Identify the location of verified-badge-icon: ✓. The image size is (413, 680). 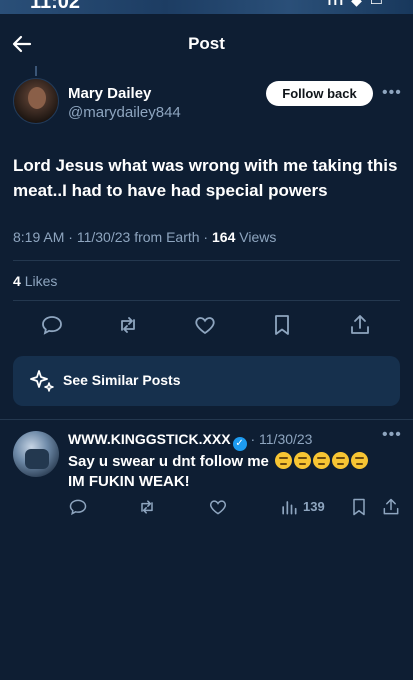
(239, 444).